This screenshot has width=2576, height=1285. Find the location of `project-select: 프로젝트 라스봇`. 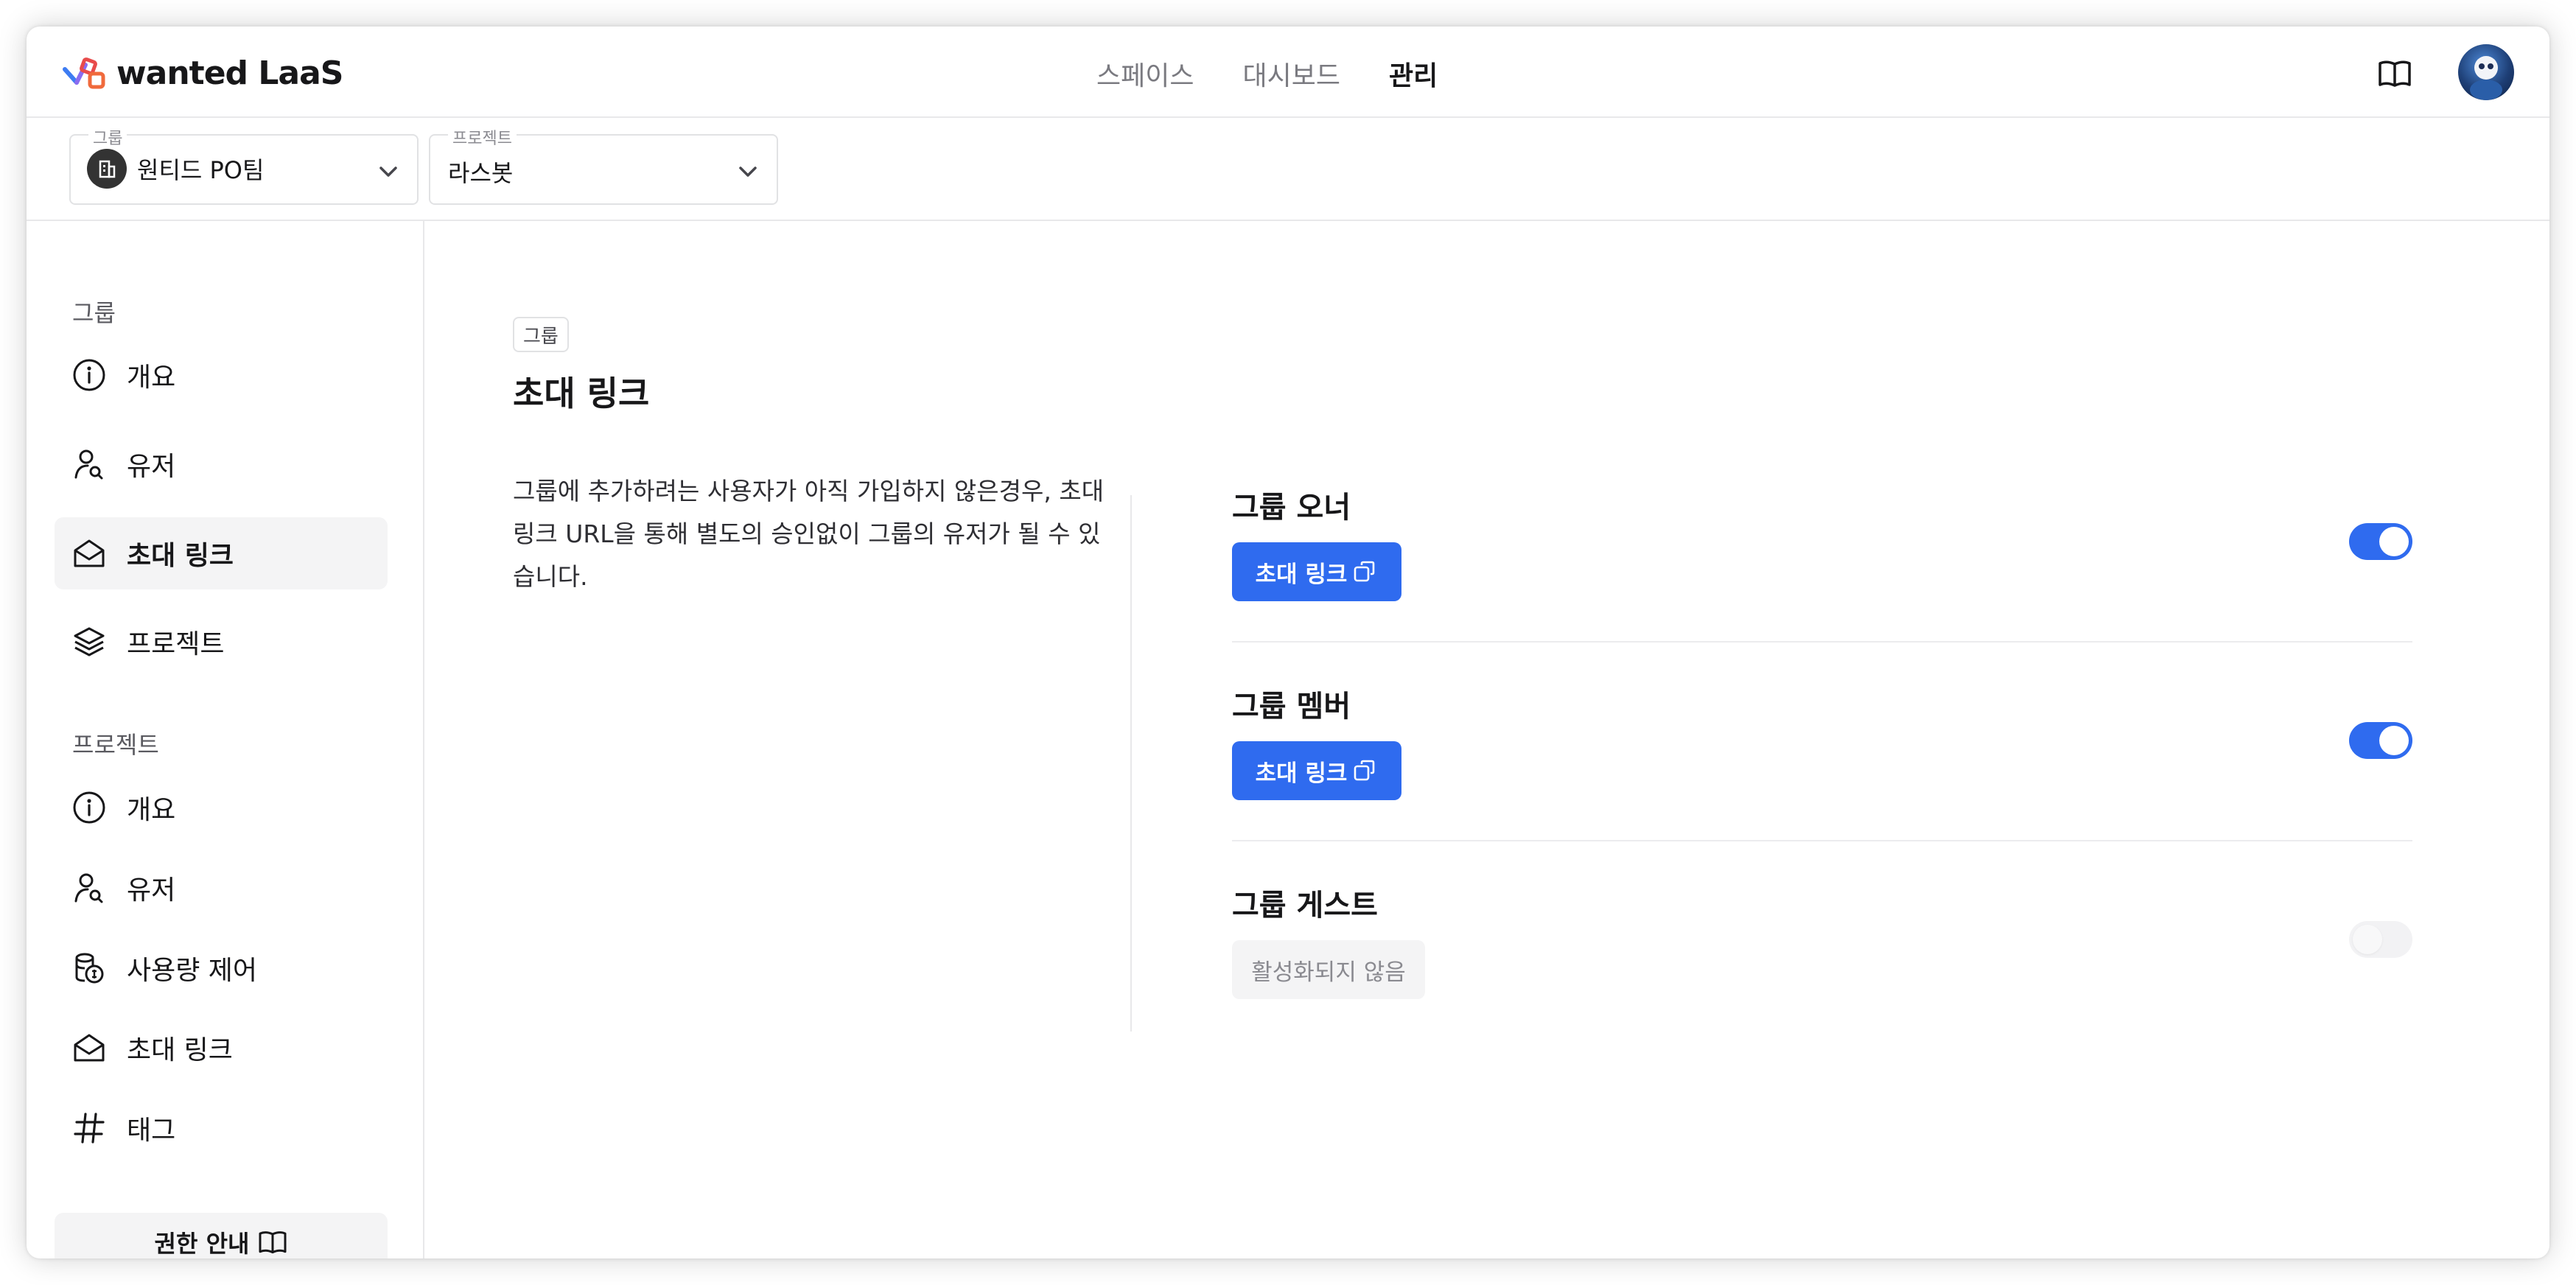

project-select: 프로젝트 라스봇 is located at coordinates (603, 165).